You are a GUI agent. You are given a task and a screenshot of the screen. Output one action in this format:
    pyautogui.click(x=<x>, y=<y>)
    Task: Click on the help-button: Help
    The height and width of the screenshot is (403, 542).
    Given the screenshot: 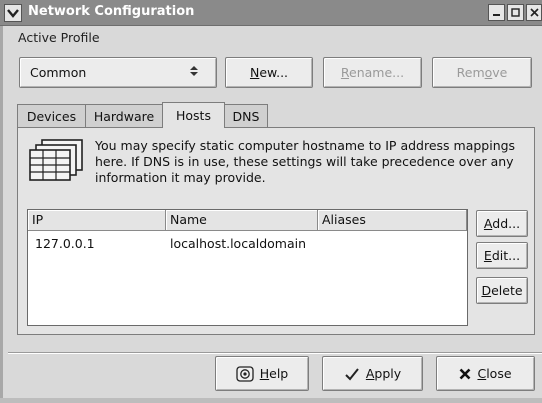 What is the action you would take?
    pyautogui.click(x=262, y=373)
    